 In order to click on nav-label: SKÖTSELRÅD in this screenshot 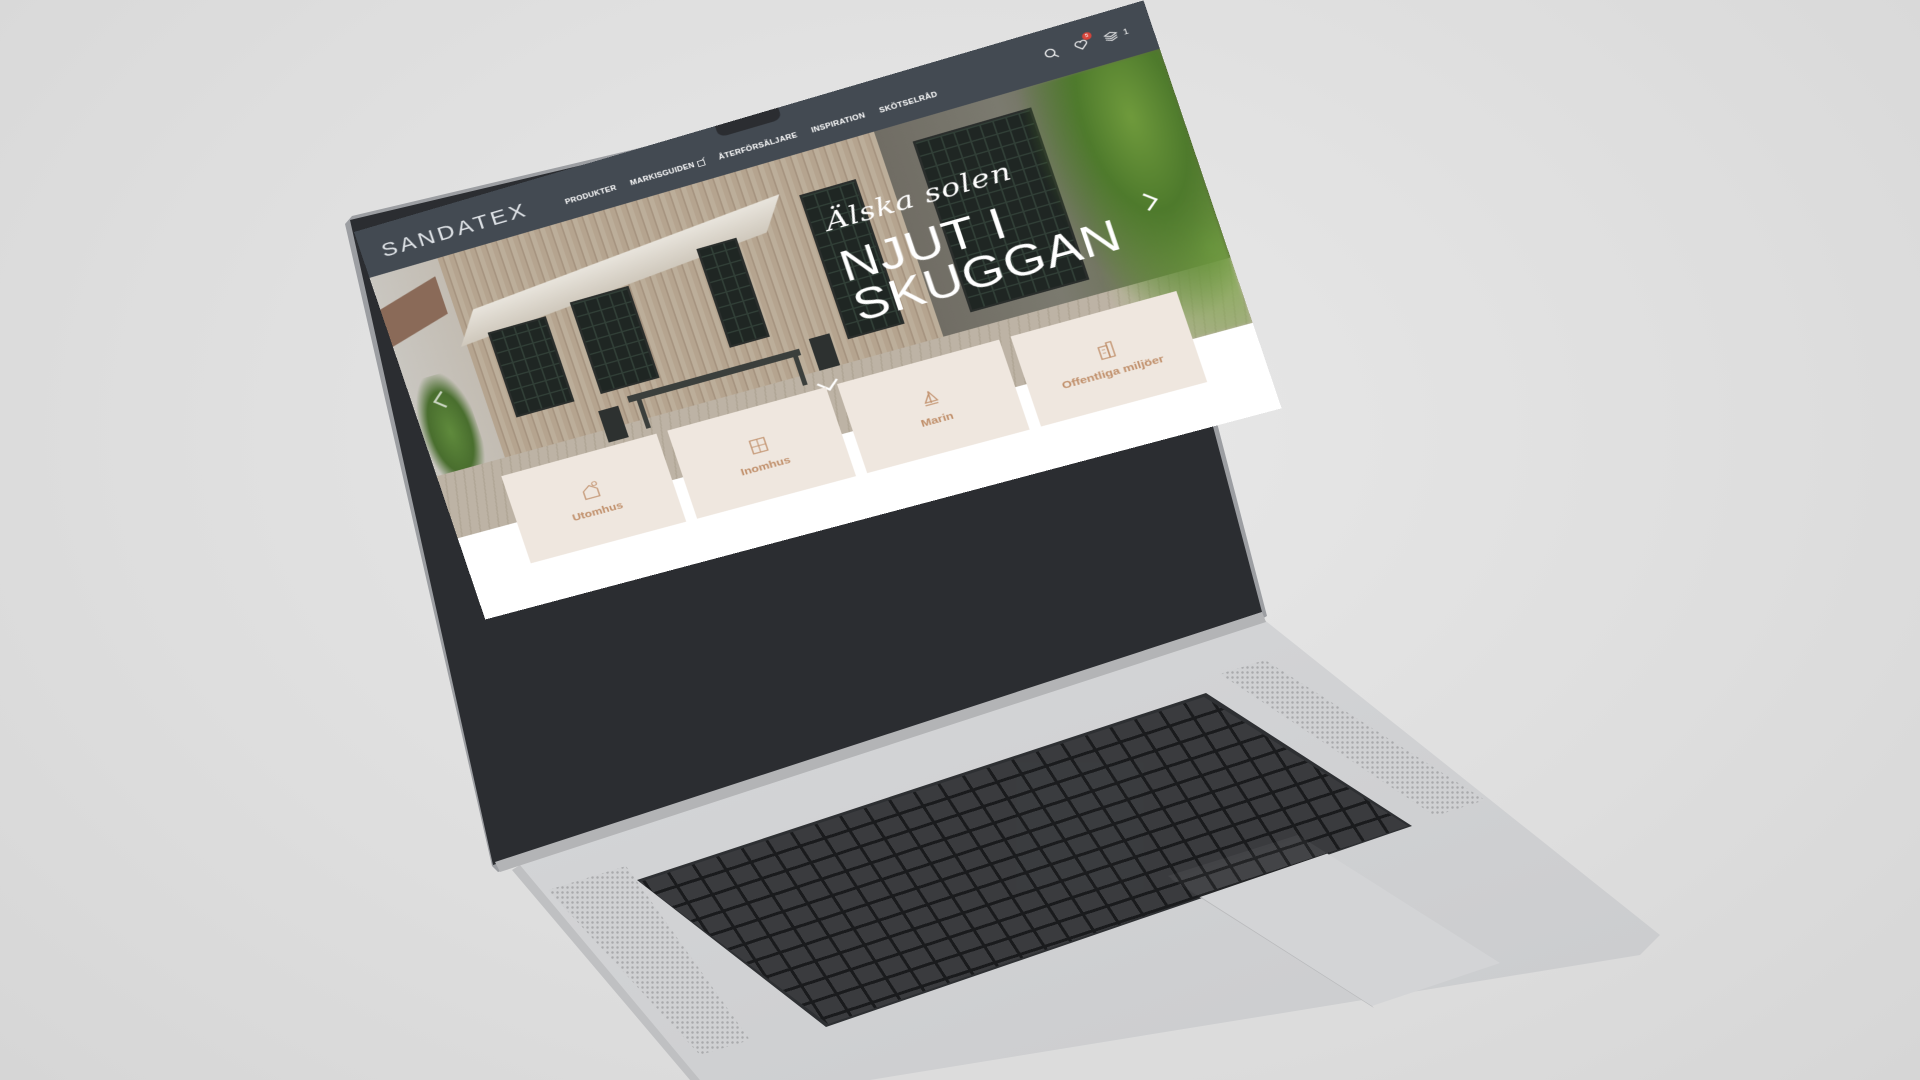, I will do `click(908, 102)`.